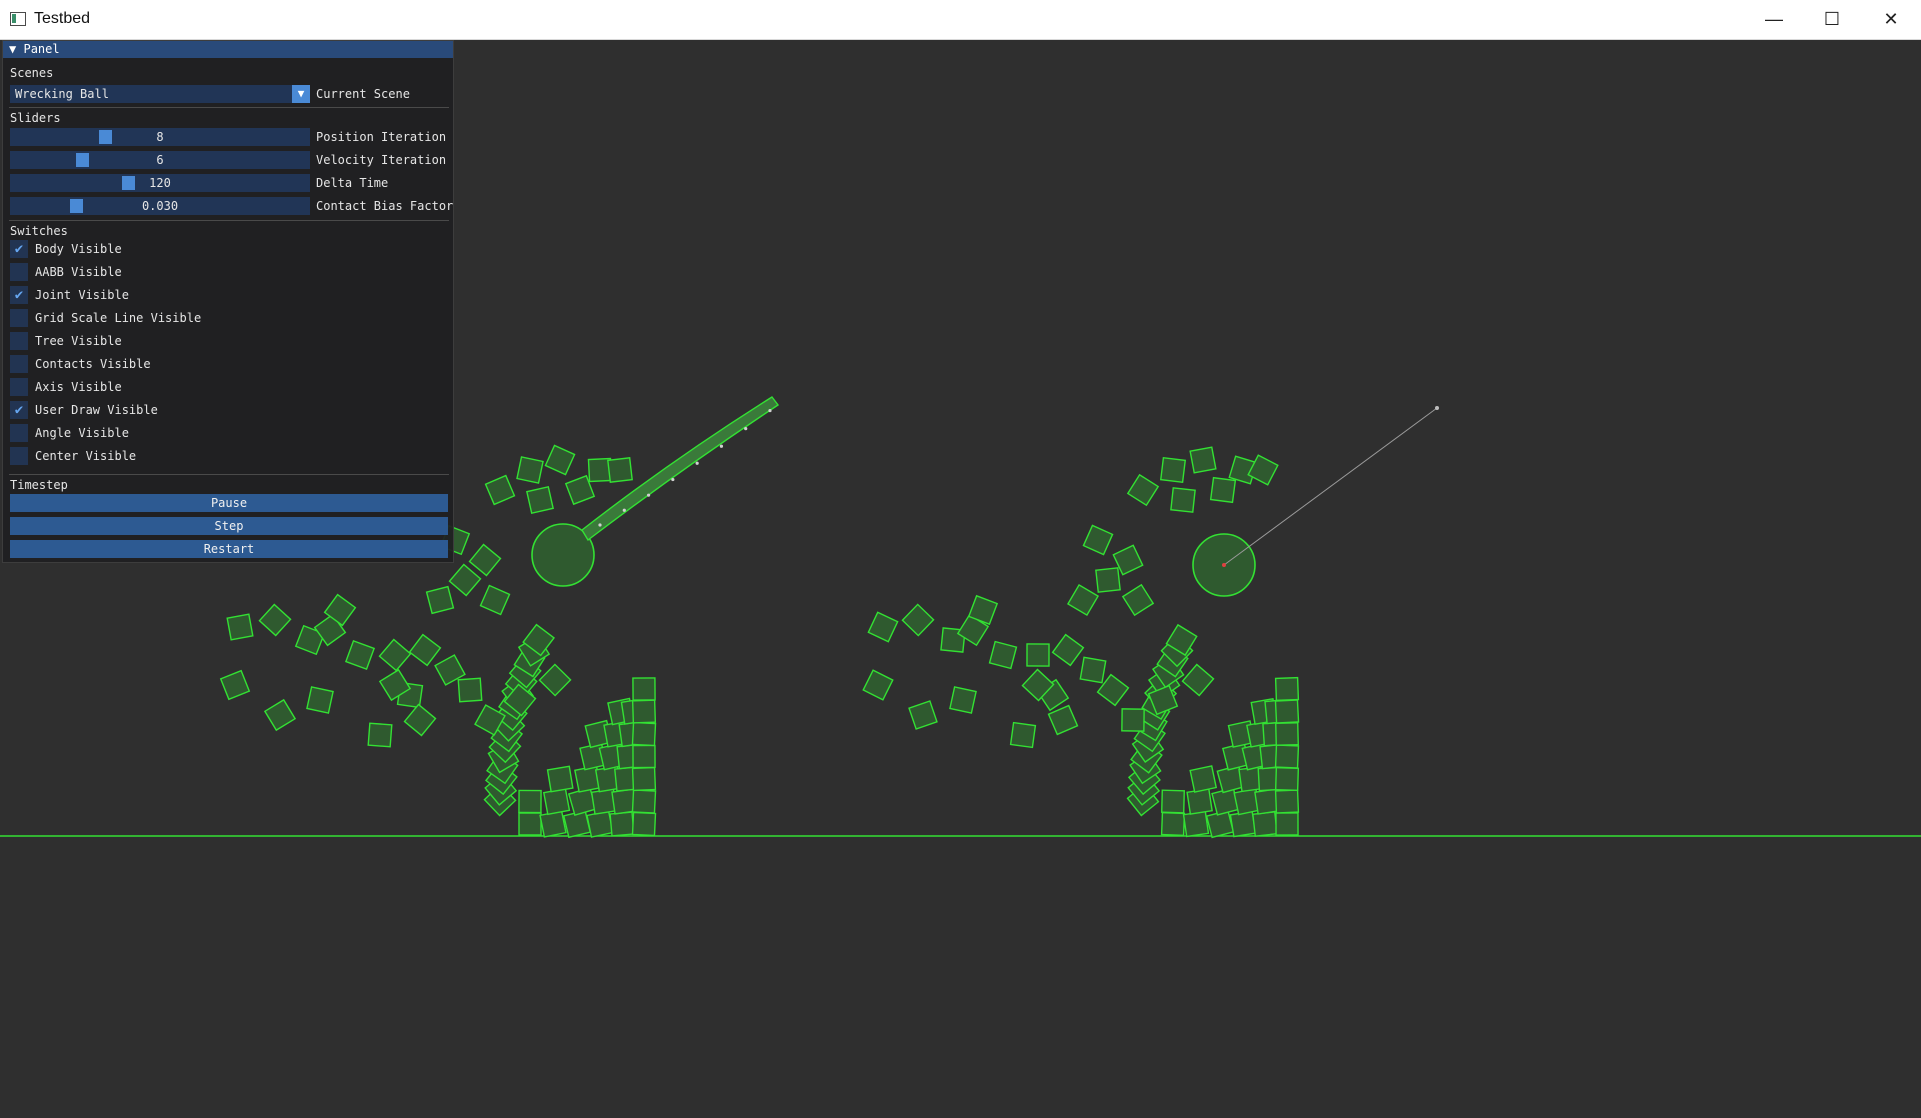 The height and width of the screenshot is (1118, 1921). What do you see at coordinates (18, 19) in the screenshot?
I see `app-window-icon` at bounding box center [18, 19].